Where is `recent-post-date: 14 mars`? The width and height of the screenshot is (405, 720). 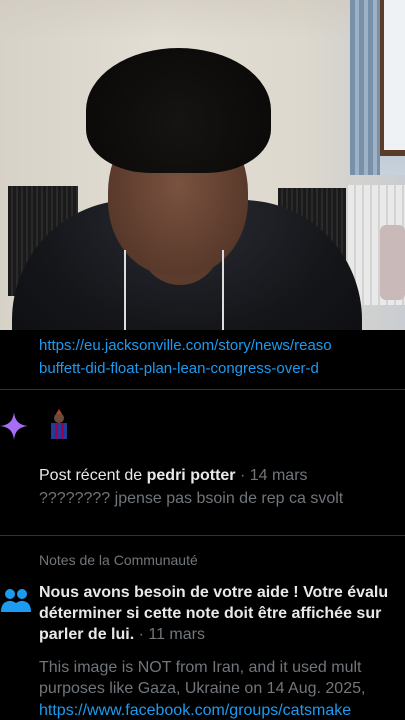 recent-post-date: 14 mars is located at coordinates (278, 475).